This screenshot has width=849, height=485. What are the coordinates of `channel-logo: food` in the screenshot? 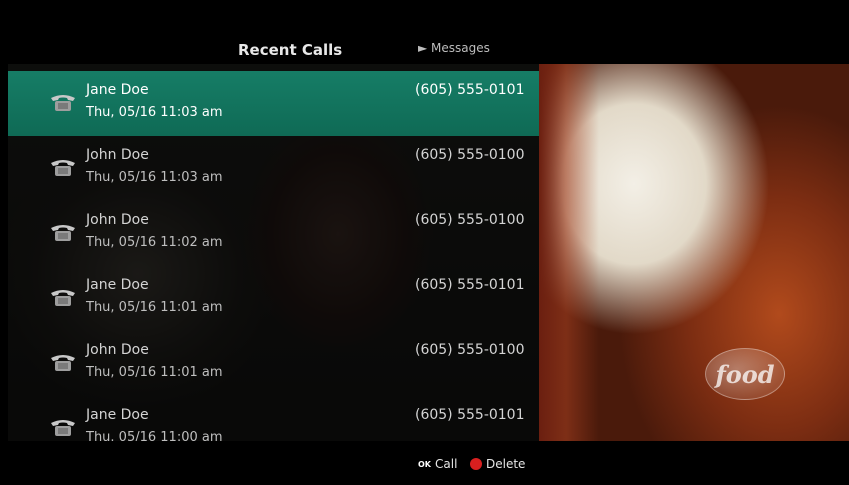 It's located at (745, 374).